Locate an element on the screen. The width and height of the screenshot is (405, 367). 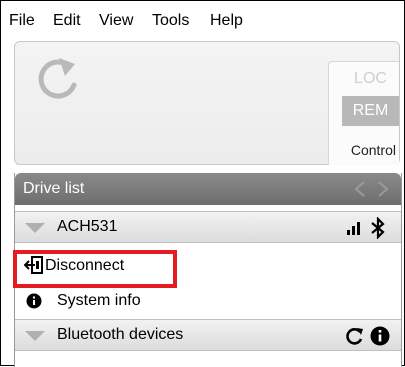
bluetooth-devices-row: Bluetooth devices is located at coordinates (208, 335).